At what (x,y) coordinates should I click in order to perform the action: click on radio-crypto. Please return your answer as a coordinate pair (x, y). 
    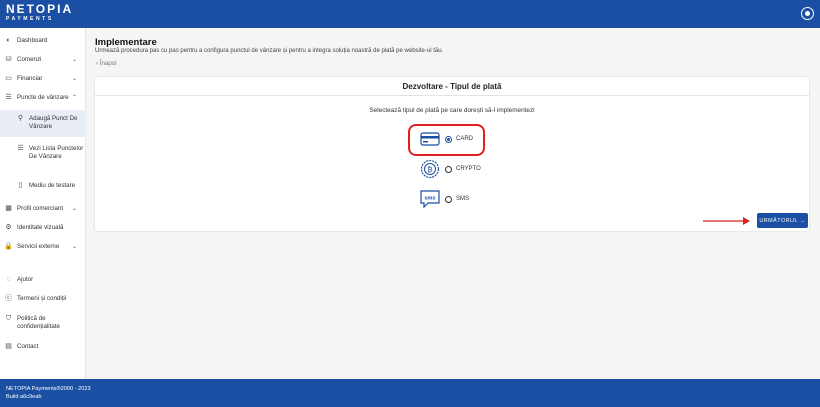
    Looking at the image, I should click on (448, 169).